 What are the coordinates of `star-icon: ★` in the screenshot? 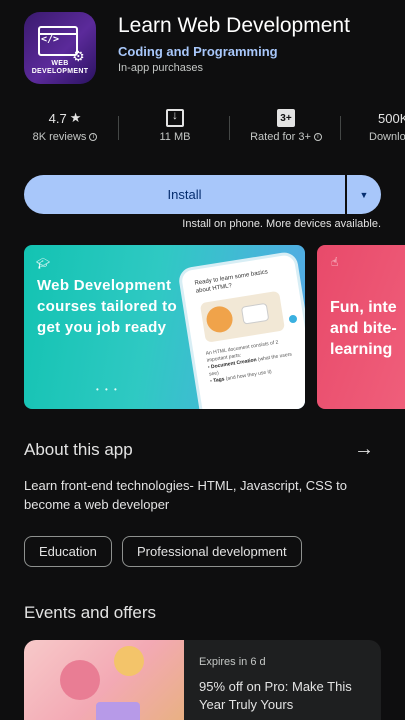 It's located at (75, 117).